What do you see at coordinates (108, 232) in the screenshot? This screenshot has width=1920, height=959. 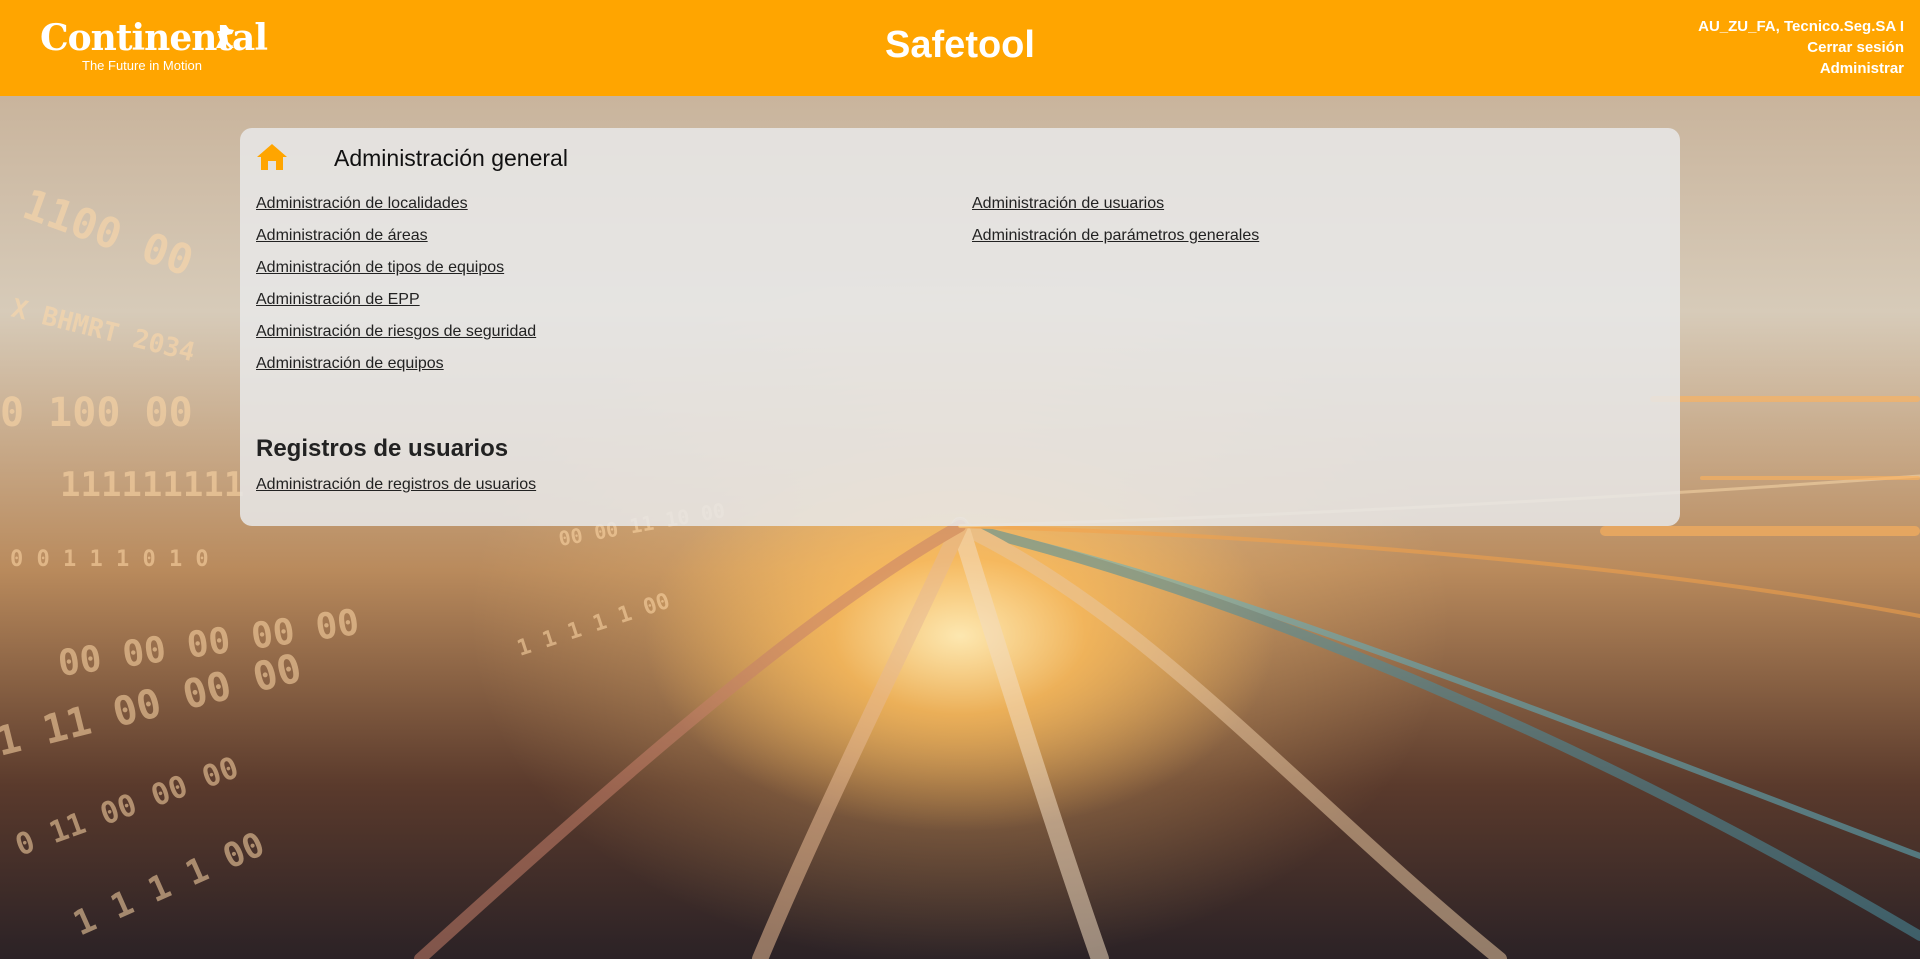 I see `svg-text: 1100 00` at bounding box center [108, 232].